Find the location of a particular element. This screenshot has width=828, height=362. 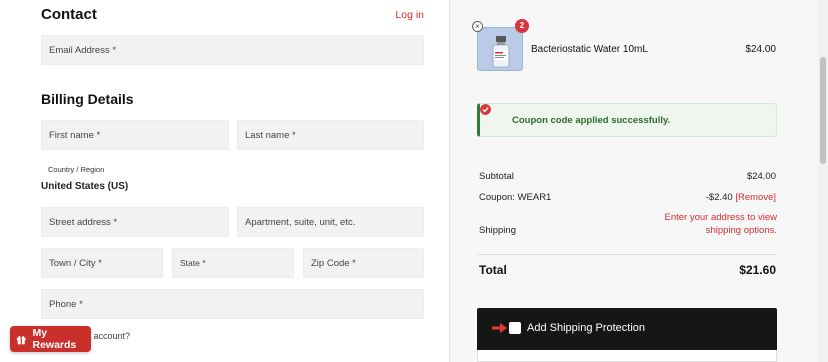

total-label: Total is located at coordinates (493, 270).